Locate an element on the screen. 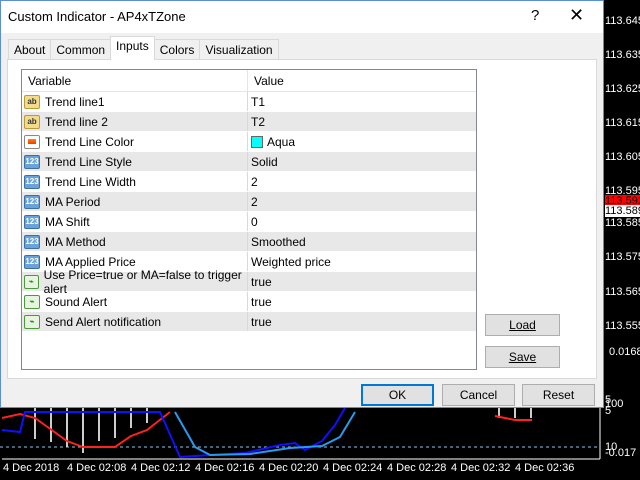 The width and height of the screenshot is (640, 480). save-label: Save is located at coordinates (522, 357).